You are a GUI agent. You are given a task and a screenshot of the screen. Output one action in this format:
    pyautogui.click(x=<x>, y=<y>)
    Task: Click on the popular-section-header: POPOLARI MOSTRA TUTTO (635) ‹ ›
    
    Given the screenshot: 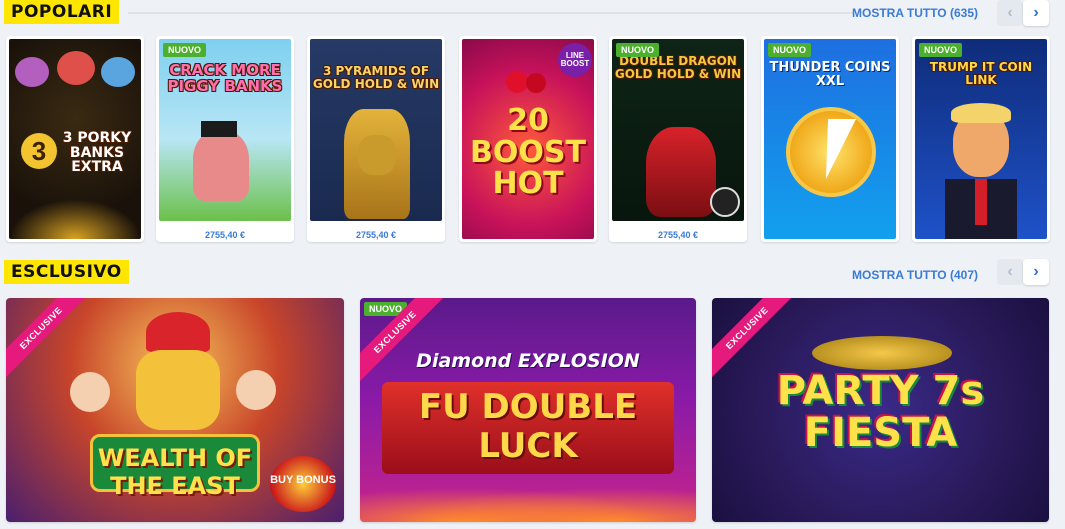 What is the action you would take?
    pyautogui.click(x=532, y=14)
    